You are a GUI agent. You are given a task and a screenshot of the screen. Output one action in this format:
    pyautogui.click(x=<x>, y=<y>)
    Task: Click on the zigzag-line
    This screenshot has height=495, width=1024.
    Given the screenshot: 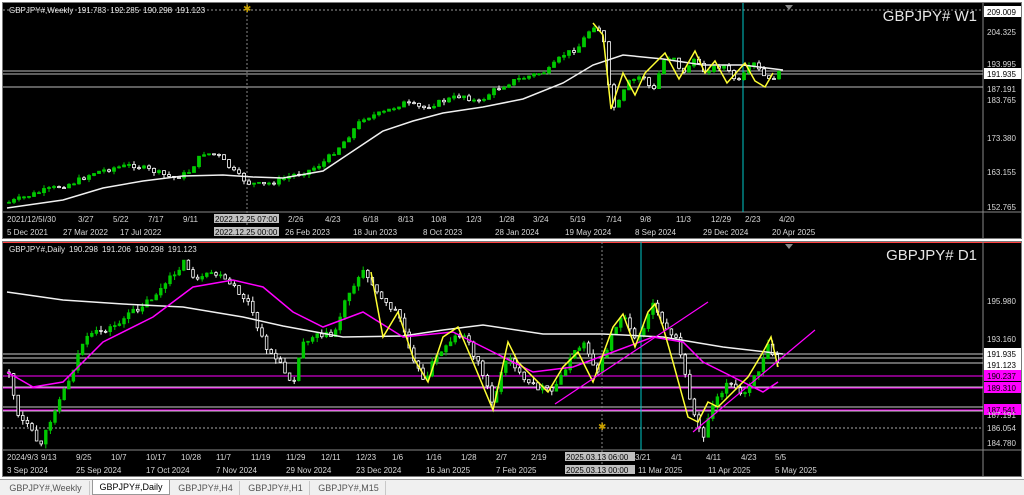 What is the action you would take?
    pyautogui.click(x=683, y=66)
    